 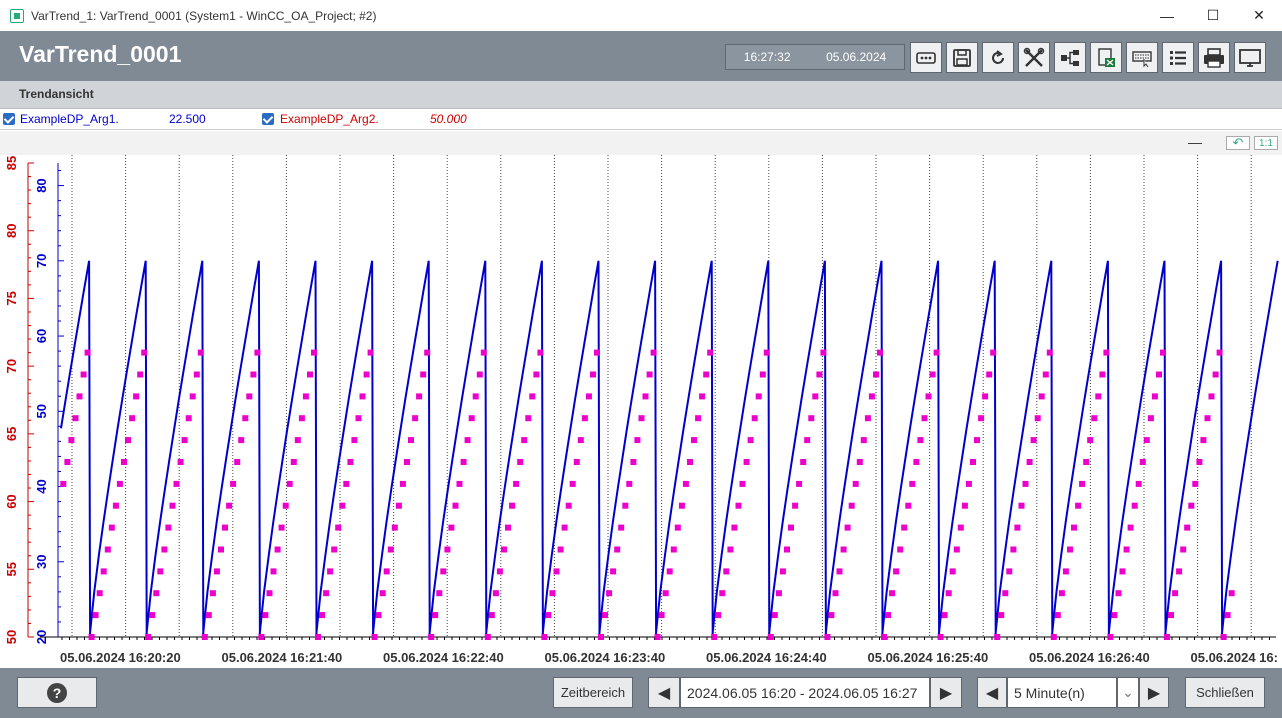 I want to click on interval-dropdown-button: ⌄, so click(x=1128, y=692).